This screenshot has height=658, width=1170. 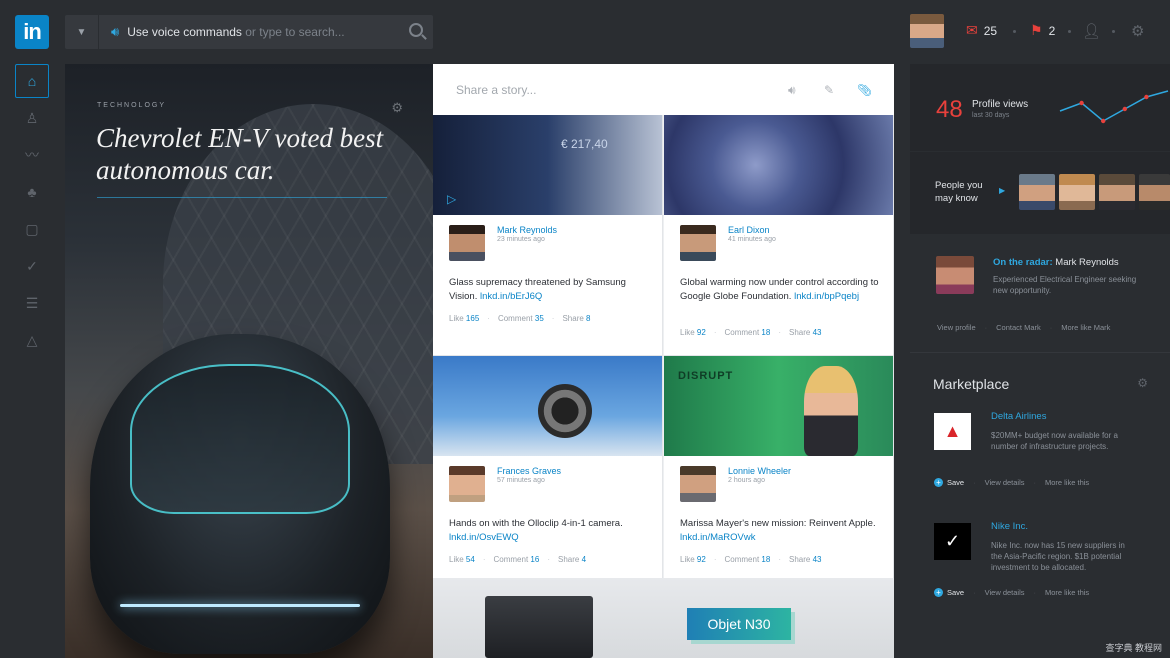 I want to click on sponsored-banner: Objet N30, so click(x=663, y=618).